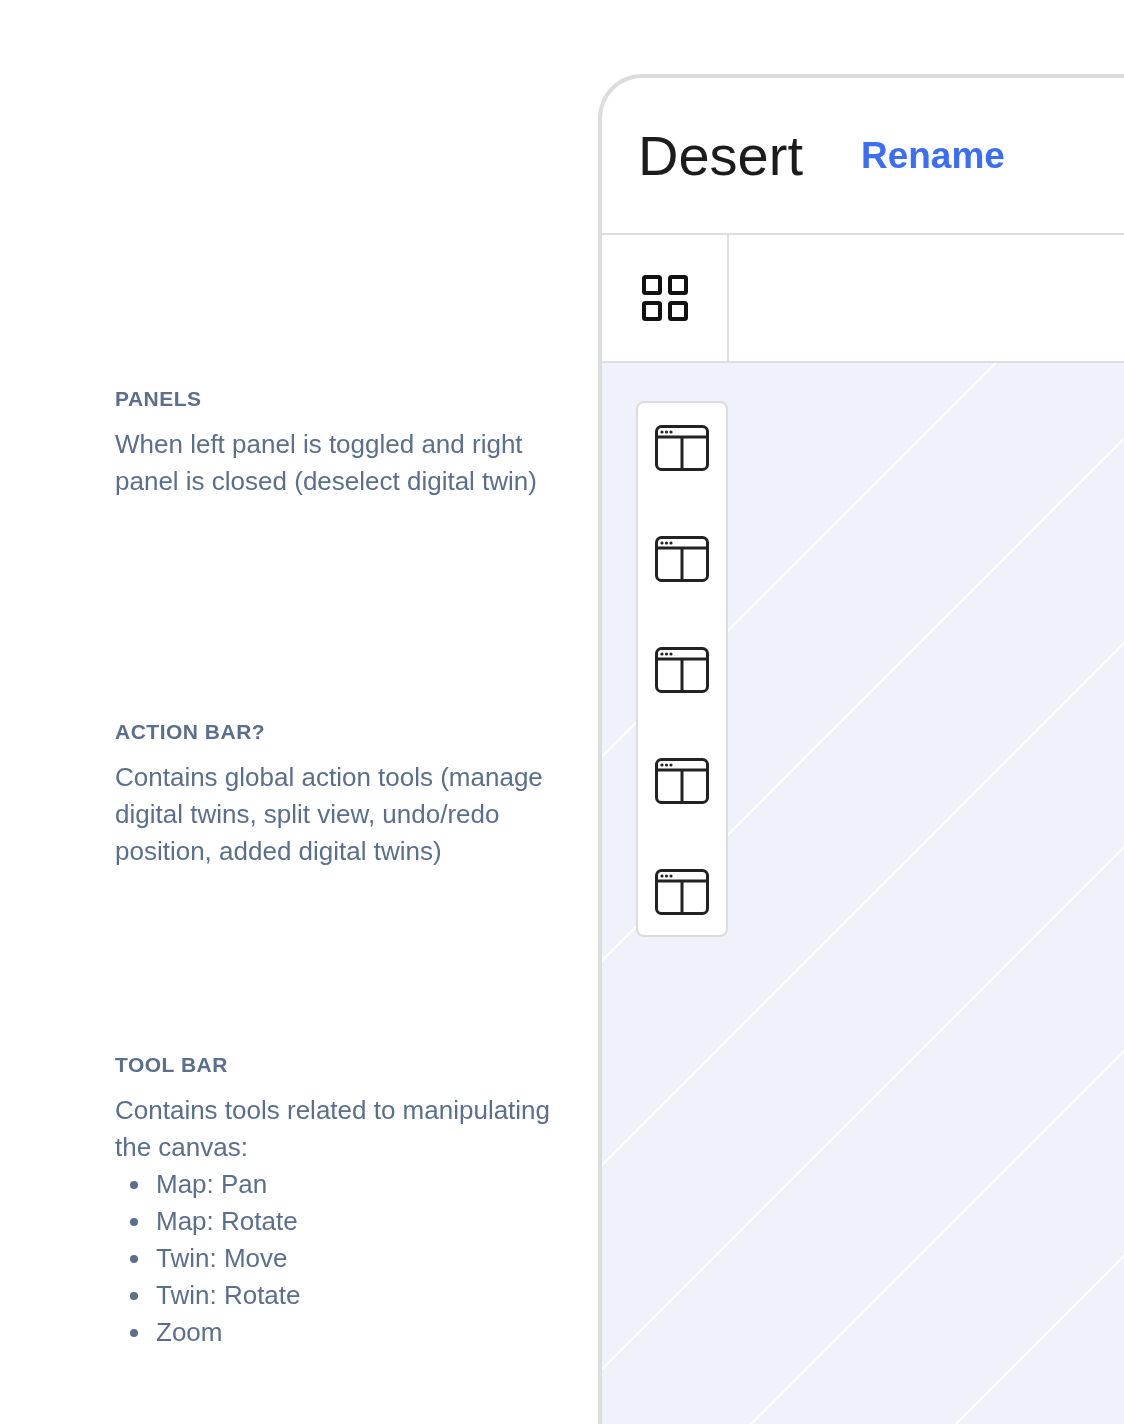 The image size is (1124, 1424). Describe the element at coordinates (932, 155) in the screenshot. I see `rename-link: Rename` at that location.